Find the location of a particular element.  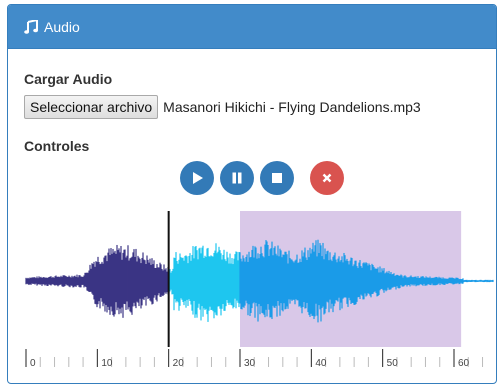

pause-button is located at coordinates (237, 178).